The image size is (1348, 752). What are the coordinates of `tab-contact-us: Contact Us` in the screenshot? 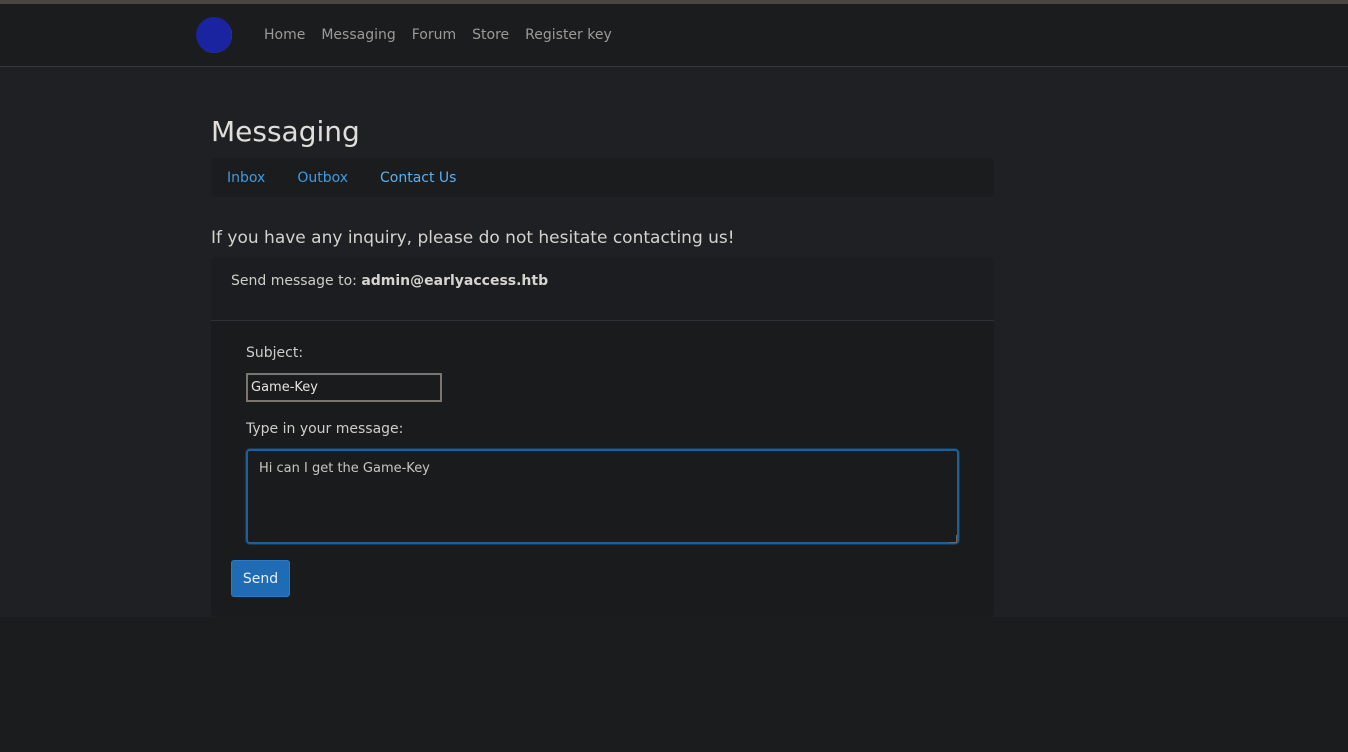 It's located at (418, 178).